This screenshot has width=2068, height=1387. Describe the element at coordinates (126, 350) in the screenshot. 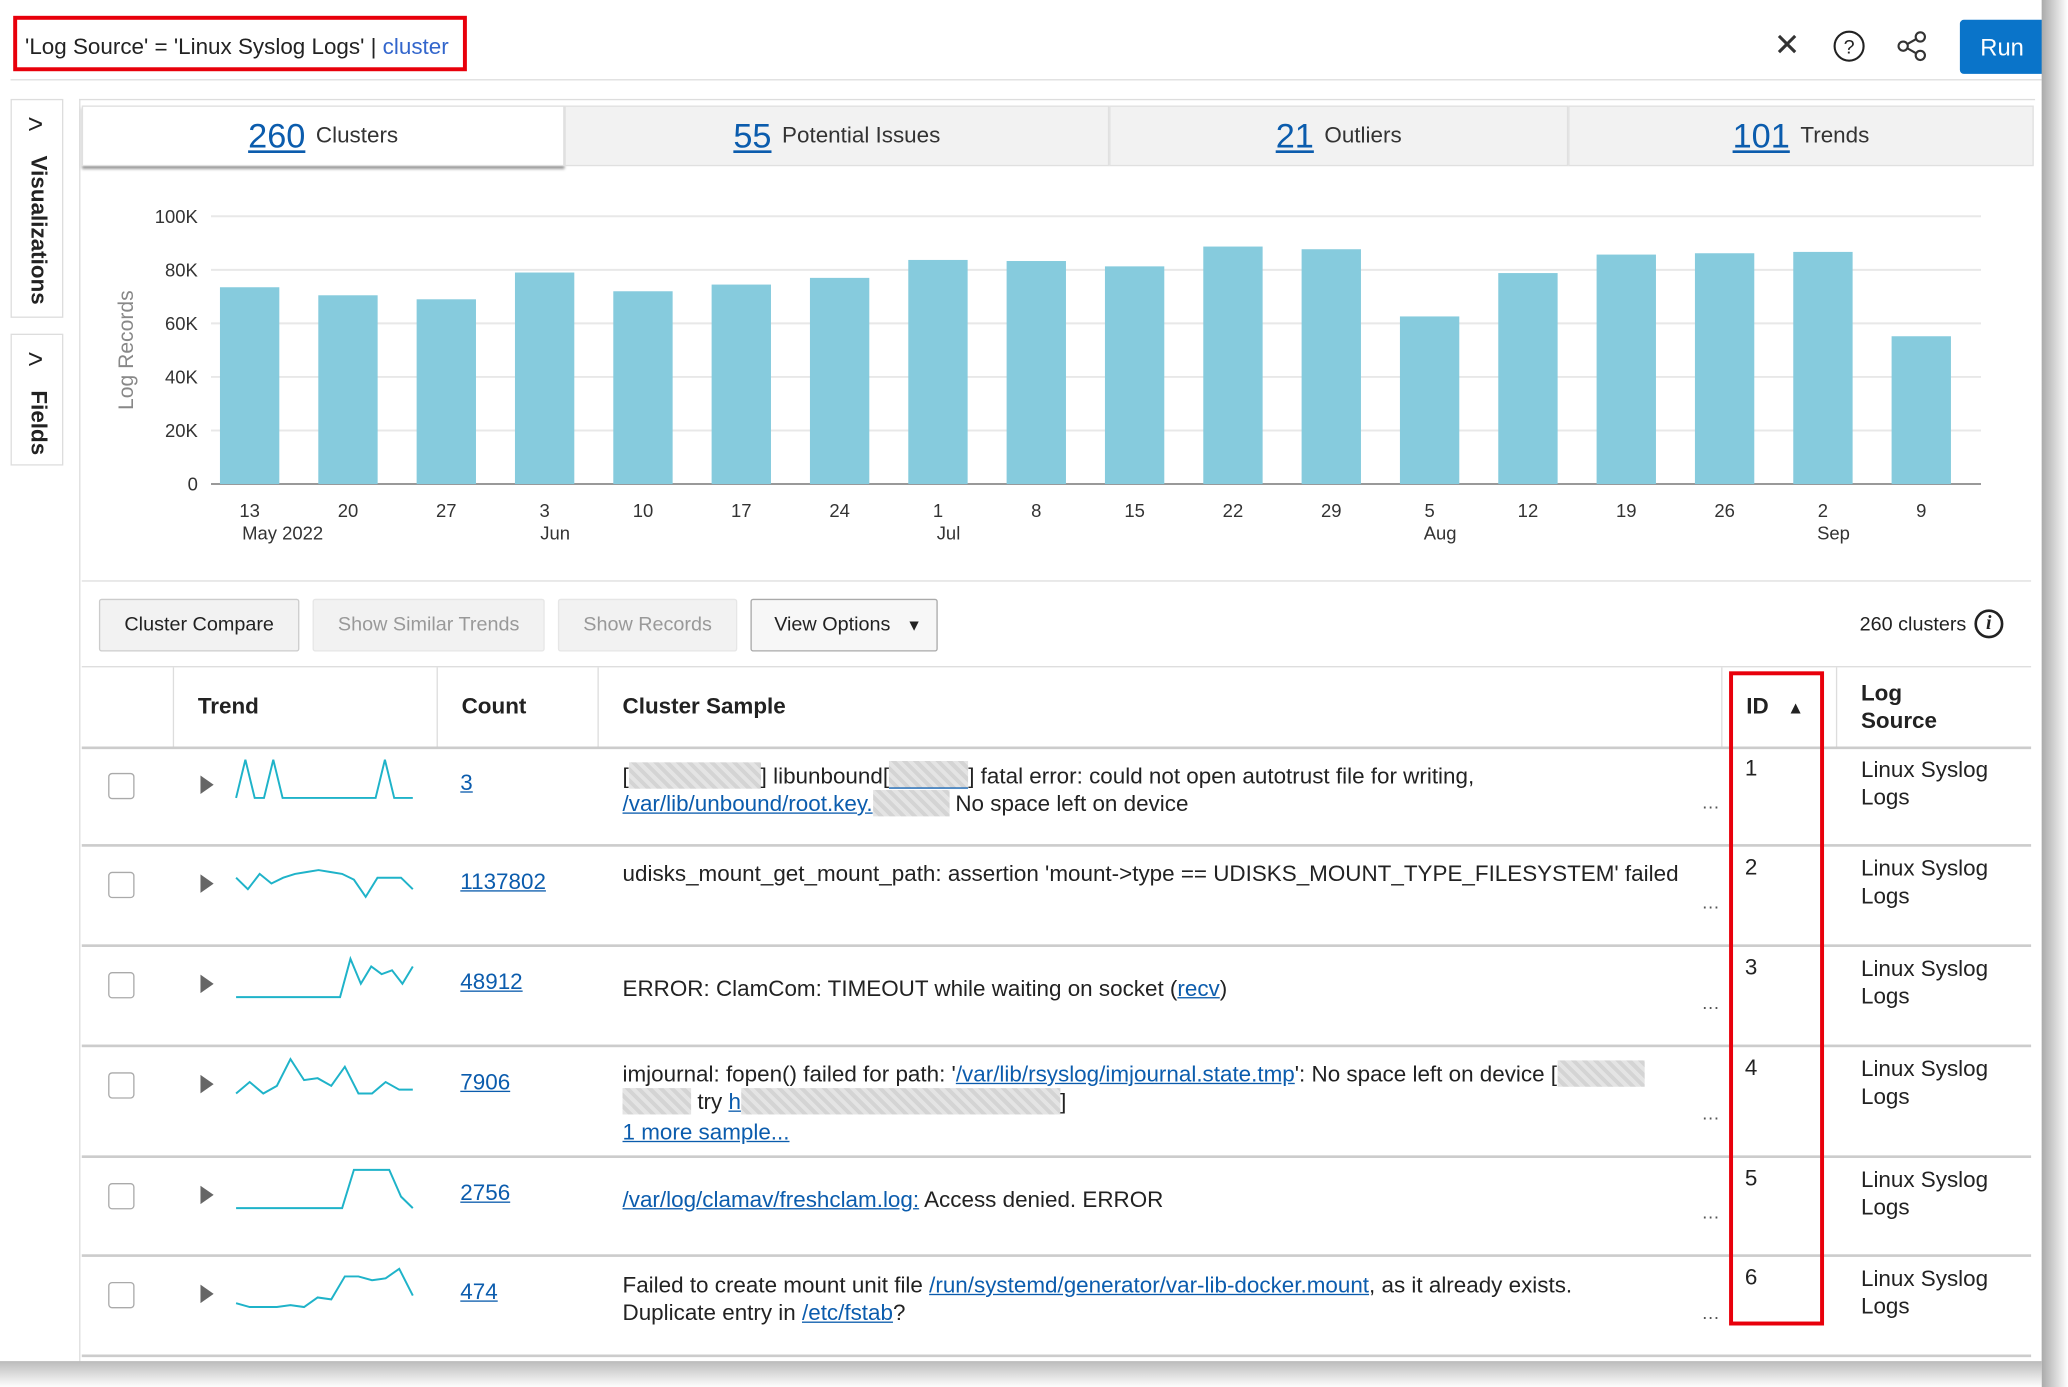

I see `y-axis-label: Log Records` at that location.